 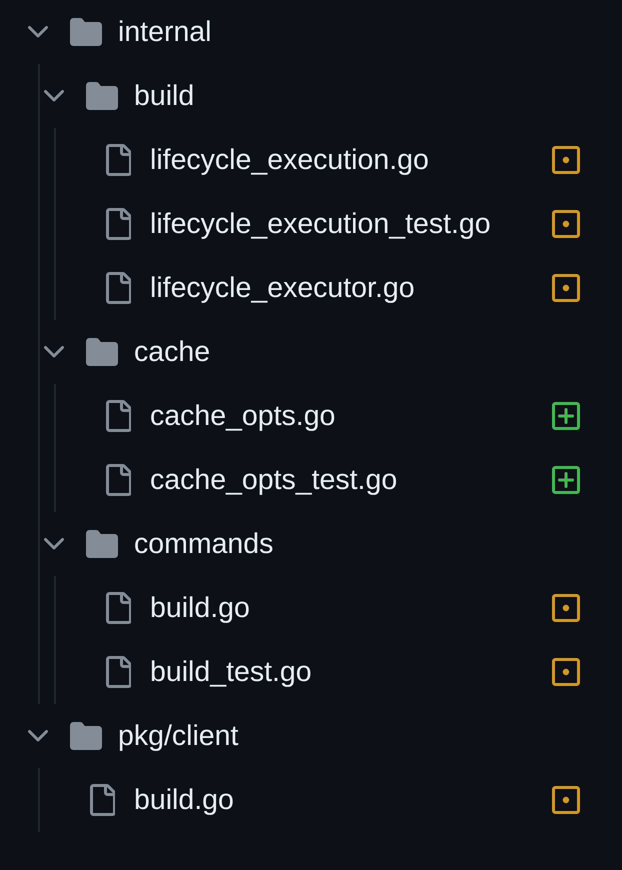 What do you see at coordinates (204, 544) in the screenshot?
I see `folder-name: commands` at bounding box center [204, 544].